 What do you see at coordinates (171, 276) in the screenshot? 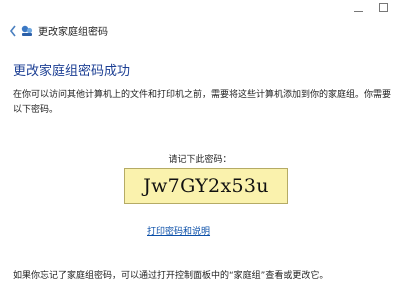
I see `footer-note: 如果你忘记了家庭组密码，可以通过打开控制面板中的“家庭组”查看或更改它。` at bounding box center [171, 276].